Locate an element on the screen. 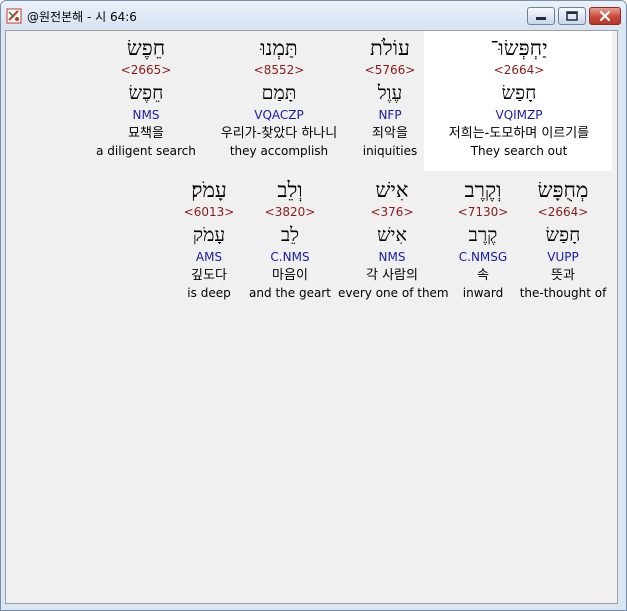 The width and height of the screenshot is (627, 611). korean-gloss: 각 사람의 is located at coordinates (392, 275).